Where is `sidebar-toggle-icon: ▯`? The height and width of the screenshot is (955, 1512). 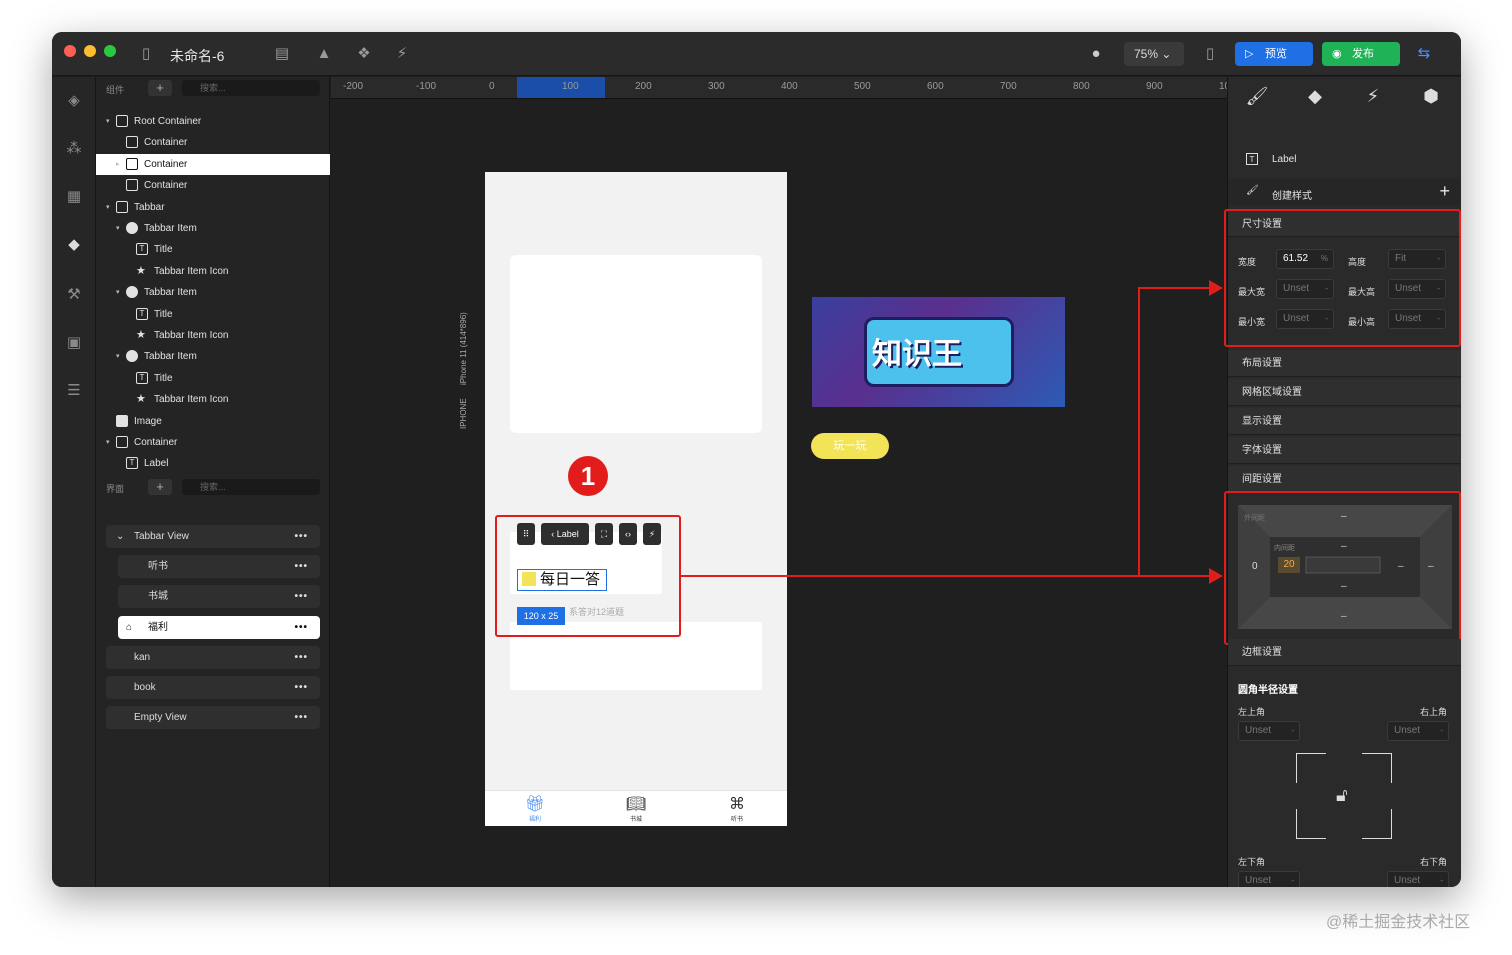 sidebar-toggle-icon: ▯ is located at coordinates (146, 54).